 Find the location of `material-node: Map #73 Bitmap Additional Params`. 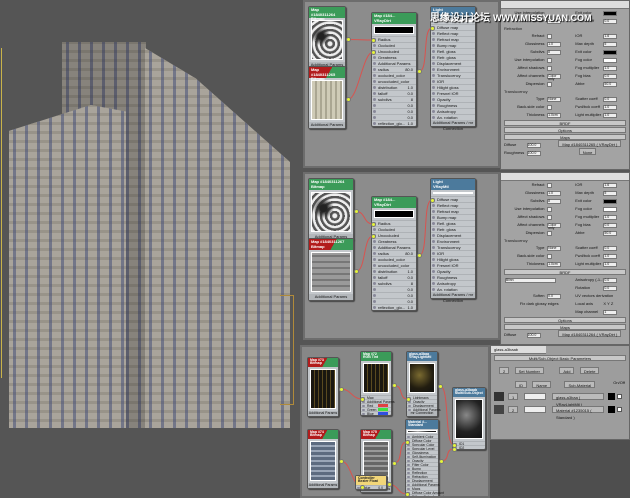

material-node: Map #73 Bitmap Additional Params is located at coordinates (323, 387).